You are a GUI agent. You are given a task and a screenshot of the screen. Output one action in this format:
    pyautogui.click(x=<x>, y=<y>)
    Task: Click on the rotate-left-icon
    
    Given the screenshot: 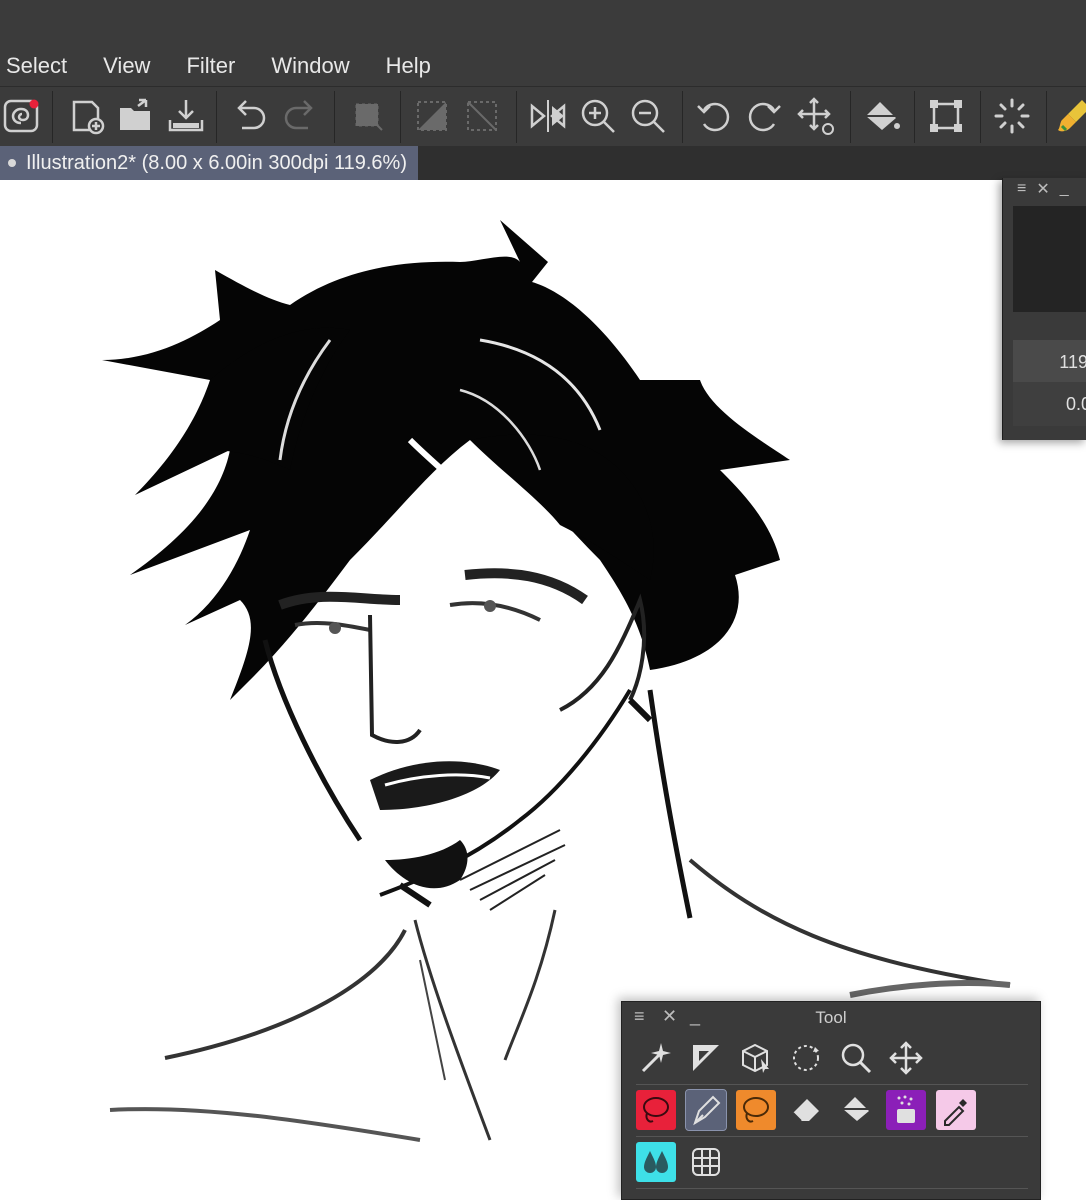 What is the action you would take?
    pyautogui.click(x=714, y=116)
    